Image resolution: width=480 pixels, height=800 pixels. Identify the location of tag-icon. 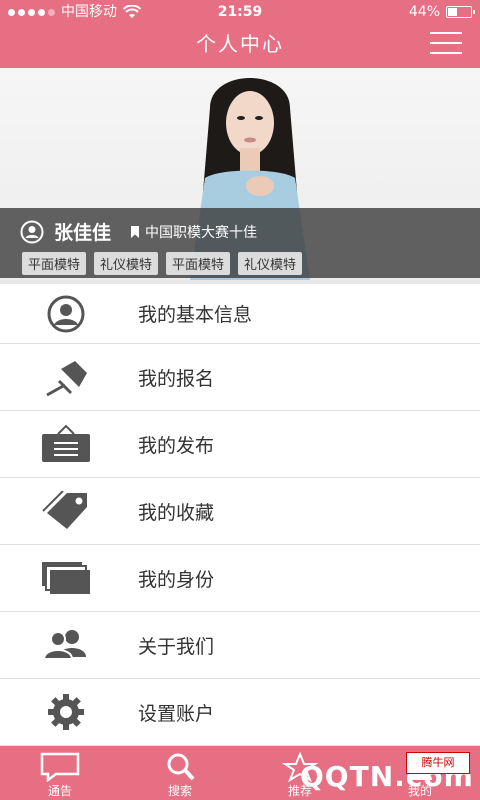
(66, 511).